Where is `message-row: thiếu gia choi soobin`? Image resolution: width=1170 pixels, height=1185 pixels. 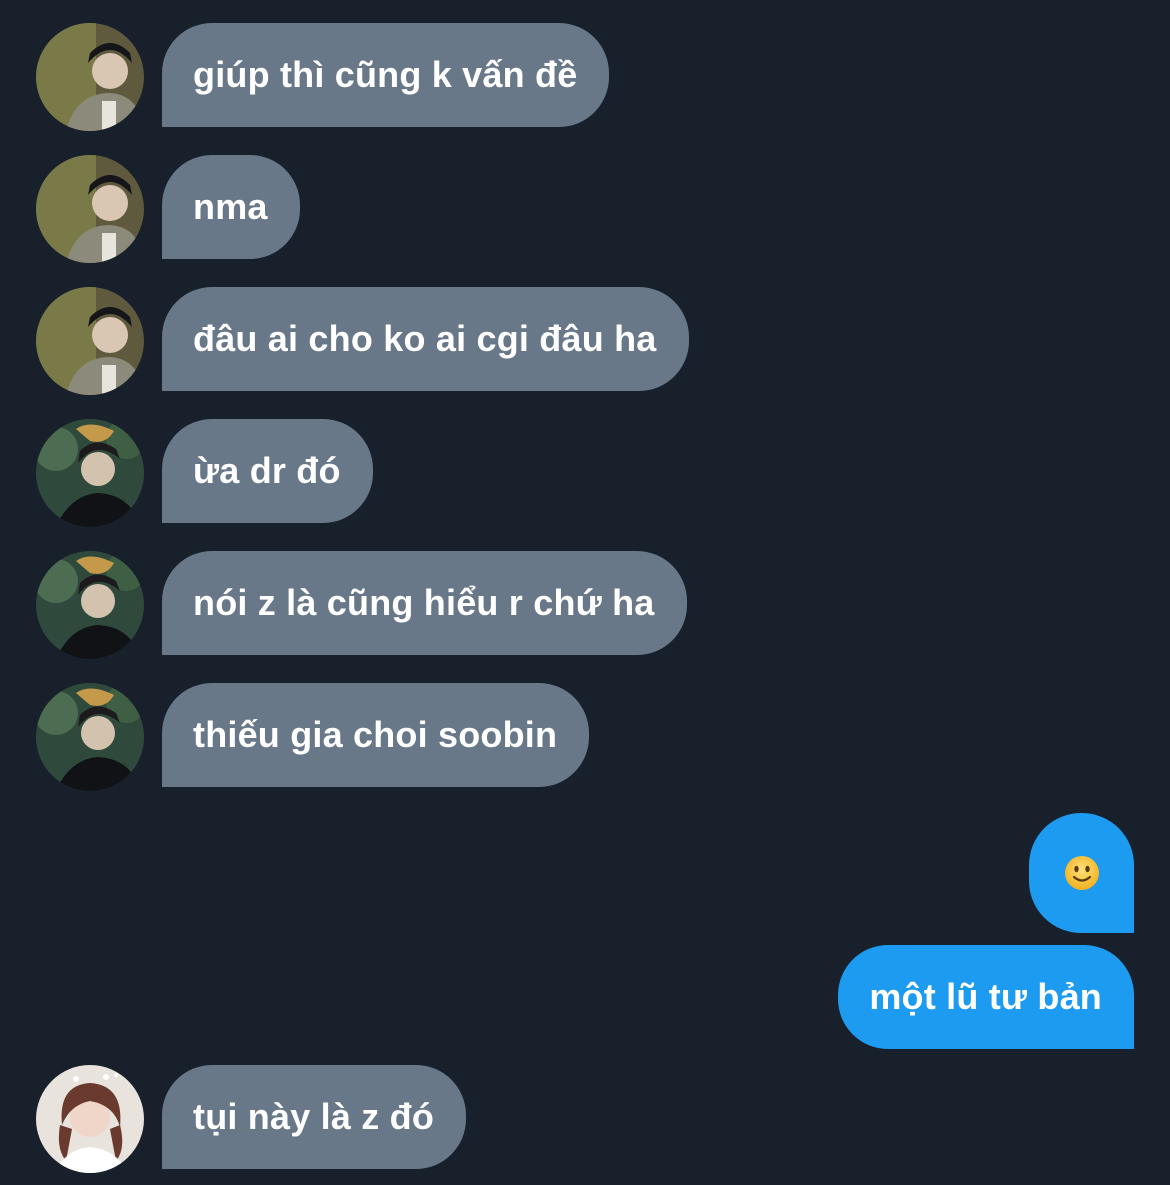
message-row: thiếu gia choi soobin is located at coordinates (585, 737).